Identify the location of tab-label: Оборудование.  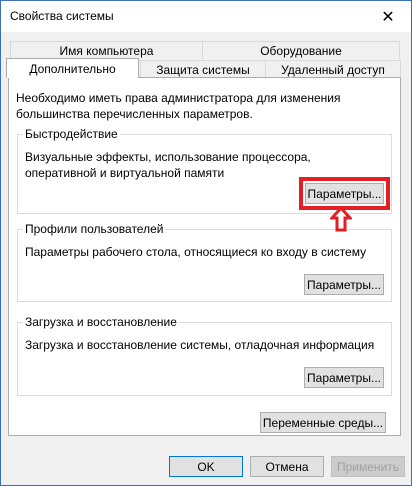
(301, 50).